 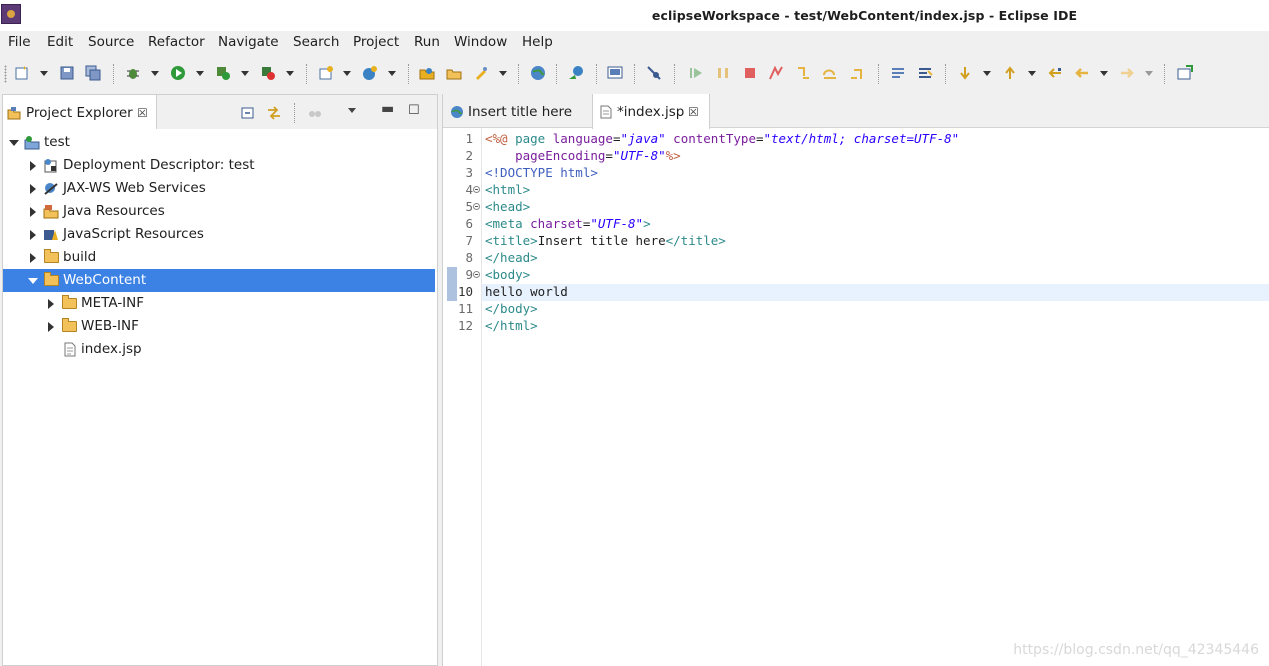 I want to click on globe-icon, so click(x=538, y=73).